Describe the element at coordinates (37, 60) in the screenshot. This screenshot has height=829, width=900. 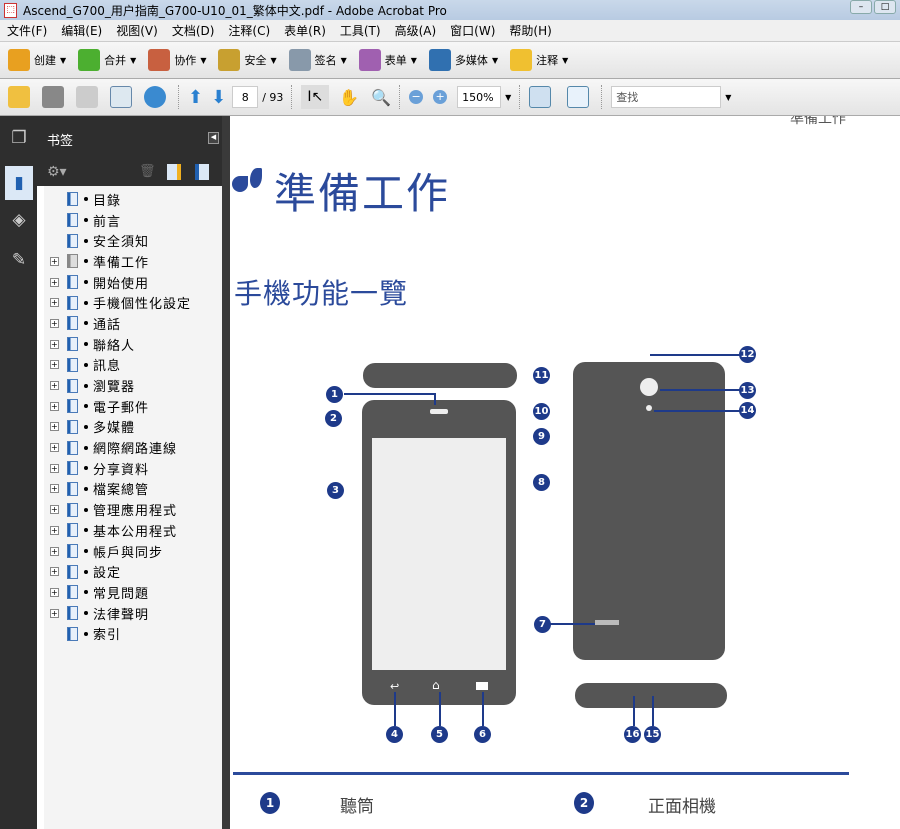
I see `create-button: 创建 ▼` at that location.